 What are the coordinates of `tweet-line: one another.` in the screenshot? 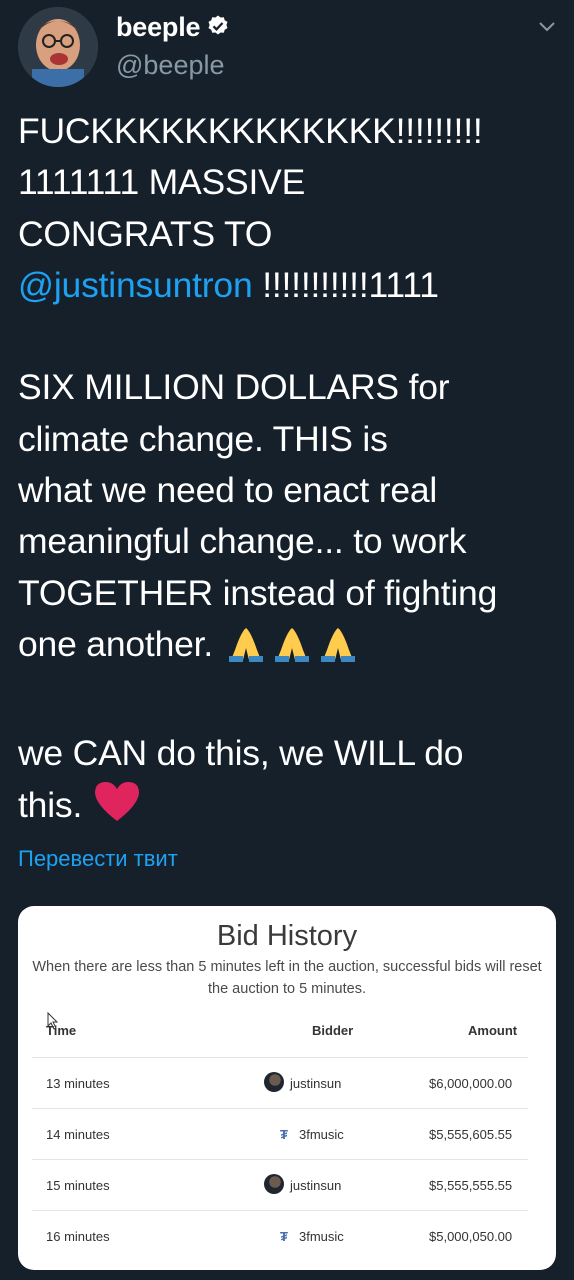 It's located at (290, 647).